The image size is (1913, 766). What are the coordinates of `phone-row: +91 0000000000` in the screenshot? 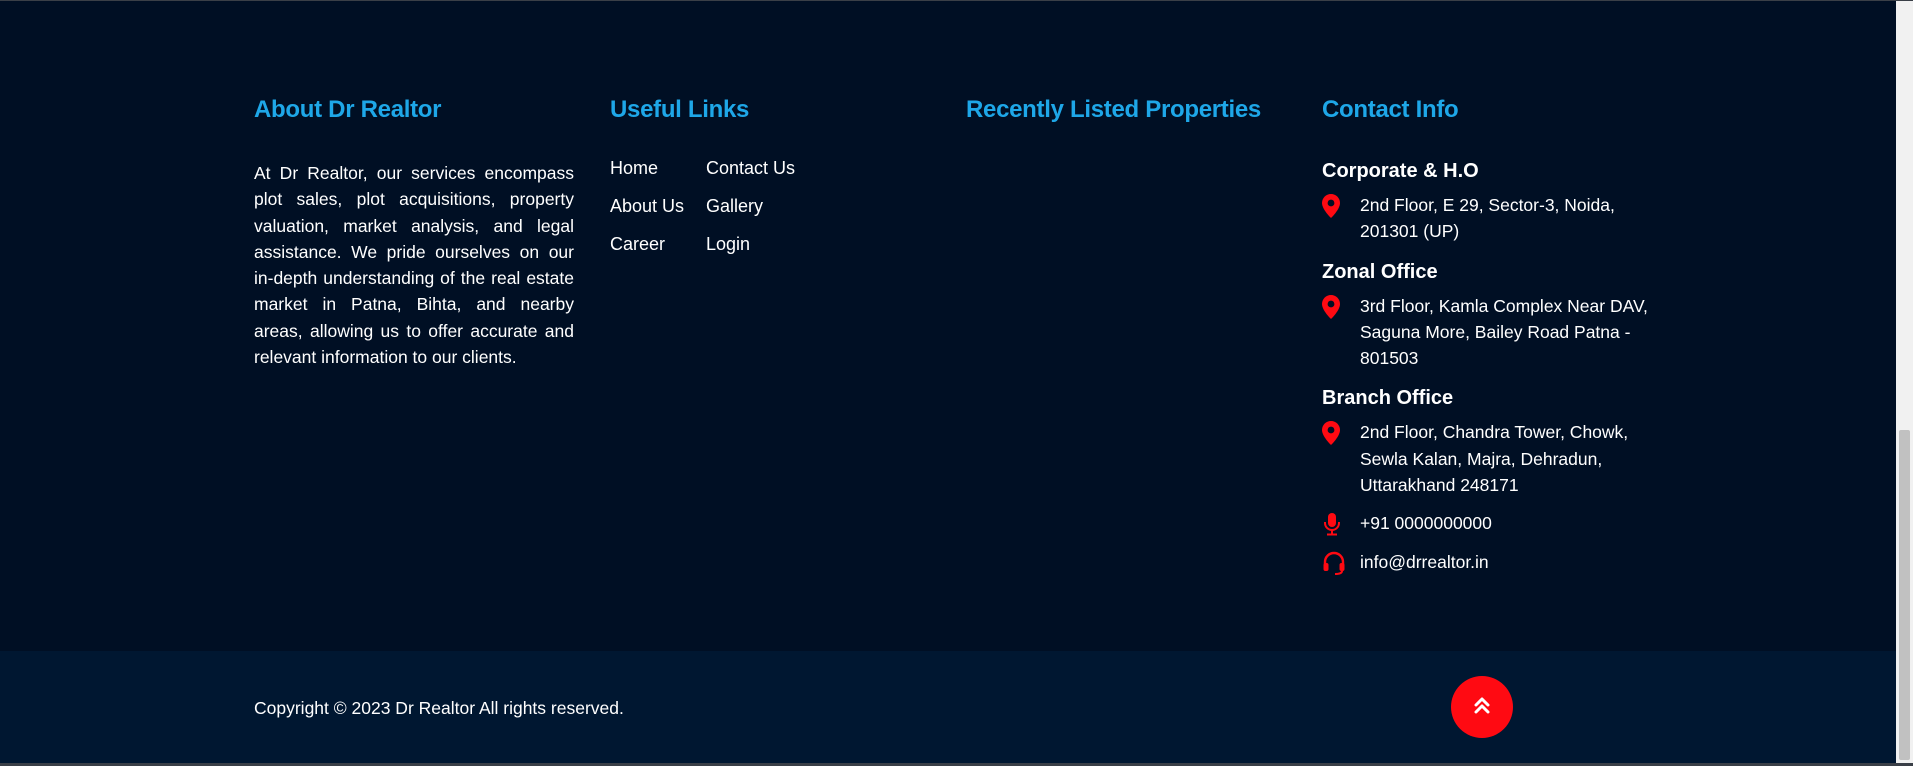 It's located at (1491, 523).